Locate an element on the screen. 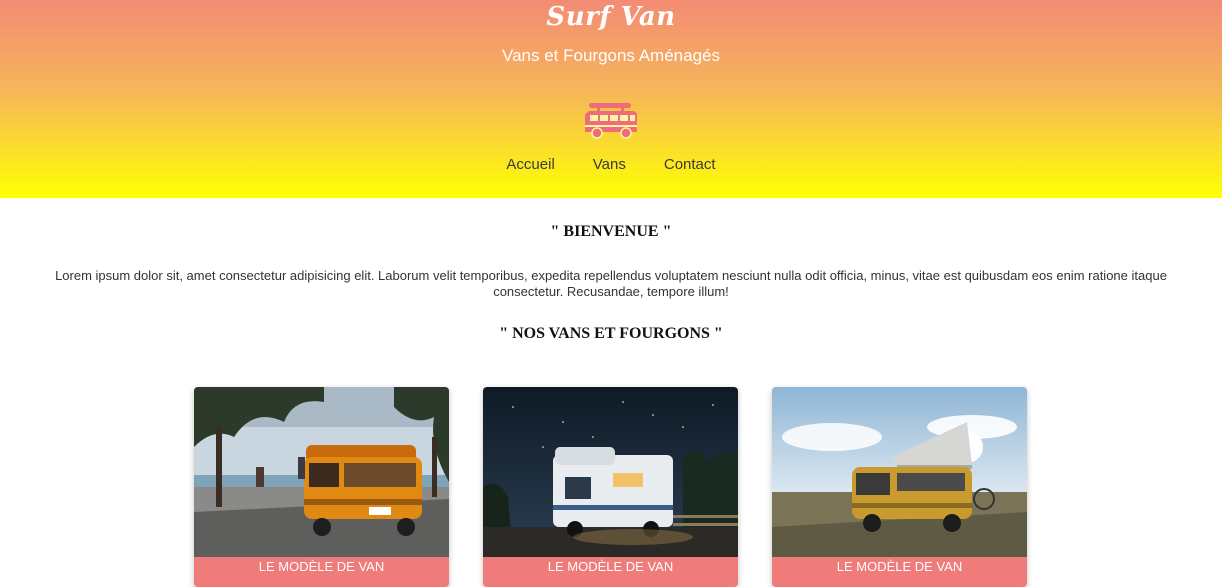 The height and width of the screenshot is (587, 1222). welcome-heading: " BIENVENUE " is located at coordinates (611, 231).